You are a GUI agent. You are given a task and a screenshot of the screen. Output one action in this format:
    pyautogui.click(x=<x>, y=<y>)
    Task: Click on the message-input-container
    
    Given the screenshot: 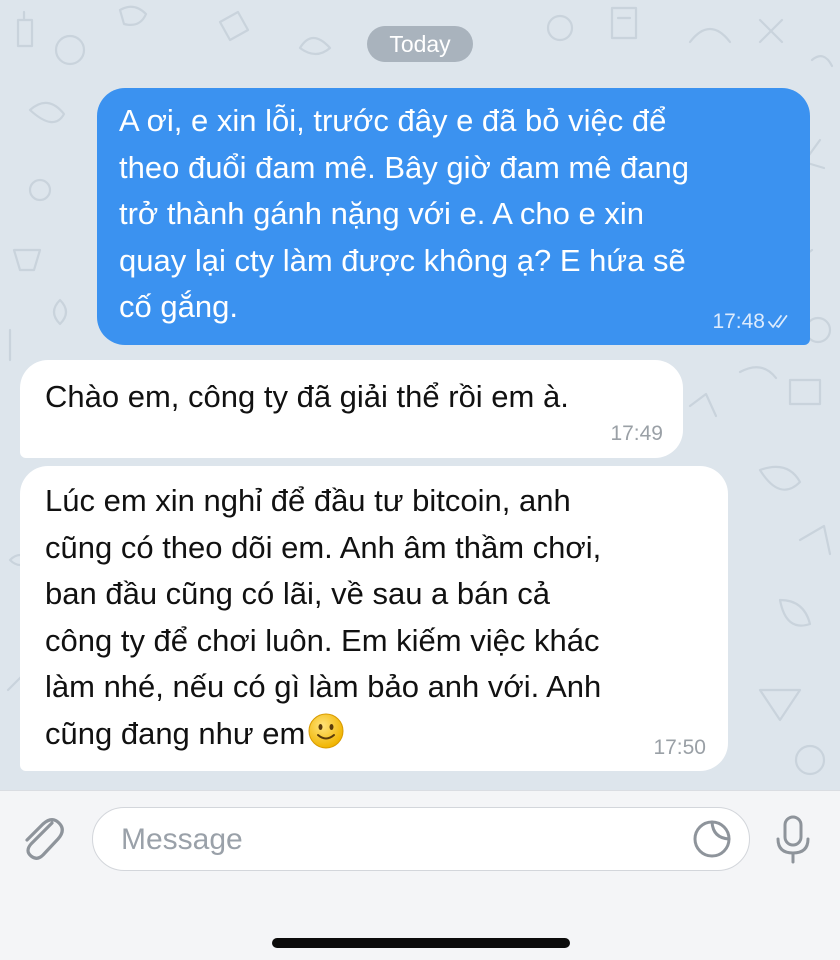 What is the action you would take?
    pyautogui.click(x=421, y=839)
    